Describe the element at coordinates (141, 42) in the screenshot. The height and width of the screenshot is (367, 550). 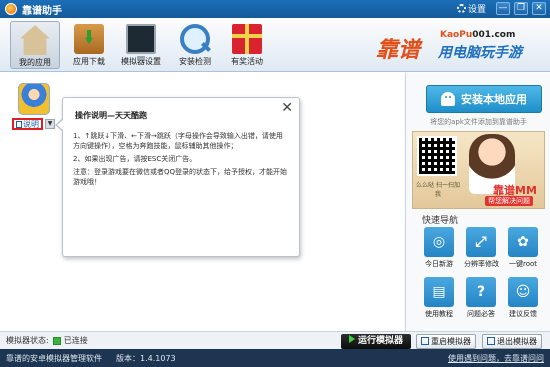
I see `monitor-icon` at that location.